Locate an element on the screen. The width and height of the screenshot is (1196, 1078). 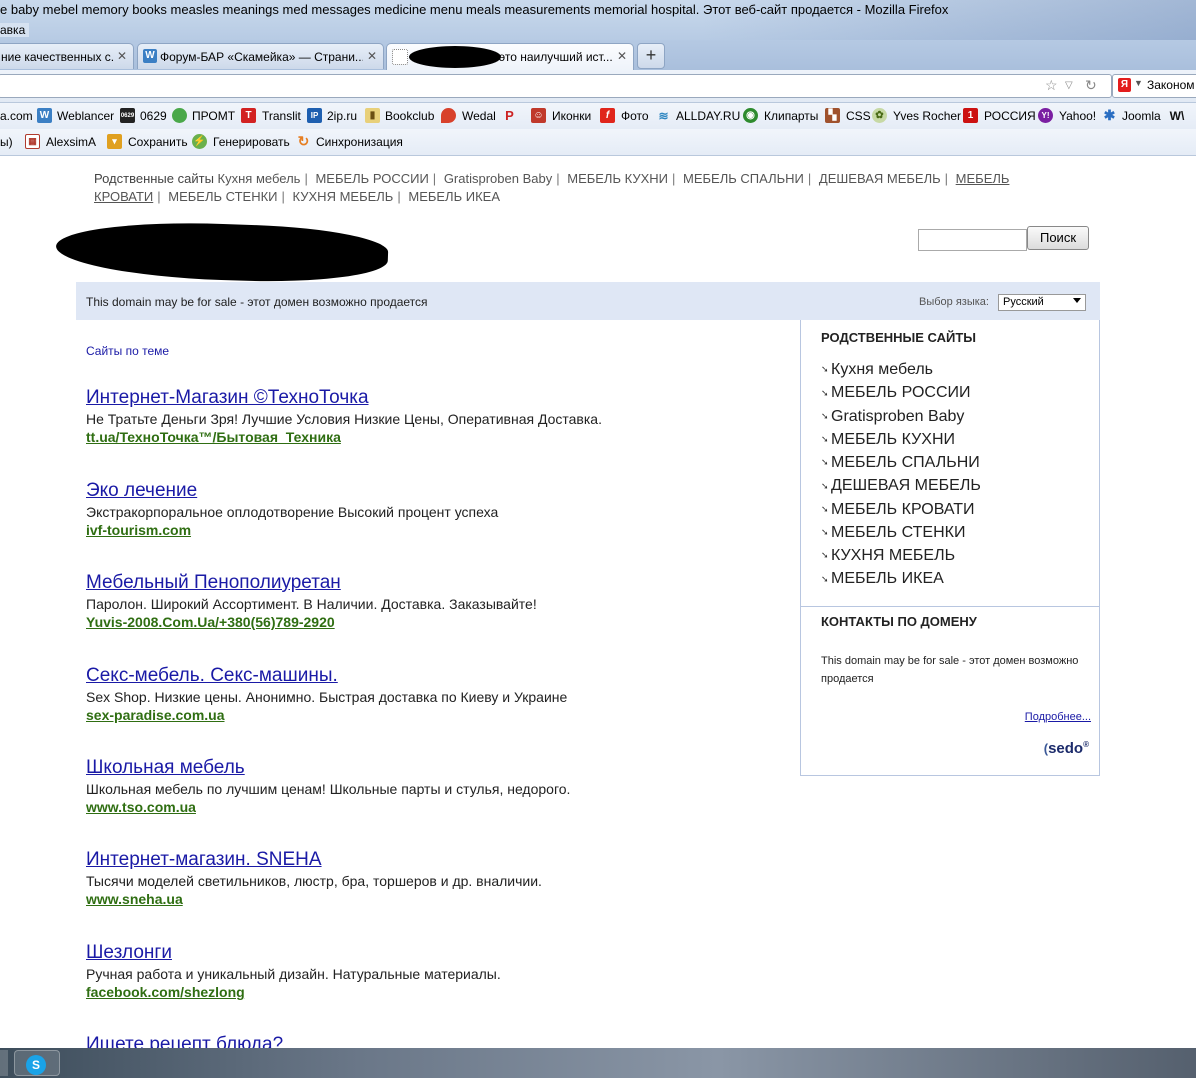
search-bar: Я ▼ Законом is located at coordinates (1154, 86).